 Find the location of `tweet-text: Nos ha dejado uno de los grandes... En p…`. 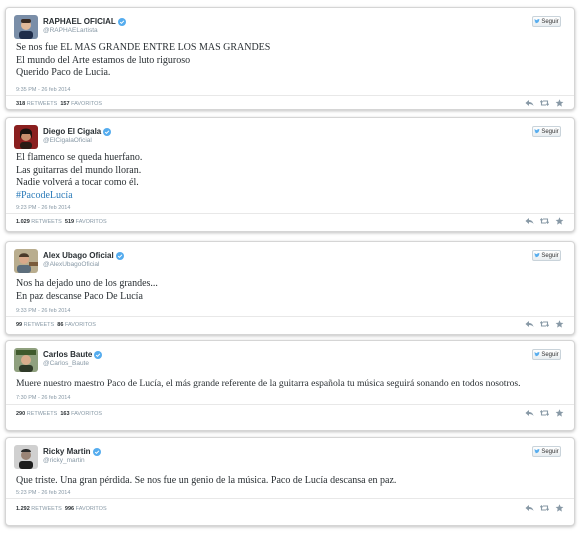

tweet-text: Nos ha dejado uno de los grandes... En p… is located at coordinates (87, 290).